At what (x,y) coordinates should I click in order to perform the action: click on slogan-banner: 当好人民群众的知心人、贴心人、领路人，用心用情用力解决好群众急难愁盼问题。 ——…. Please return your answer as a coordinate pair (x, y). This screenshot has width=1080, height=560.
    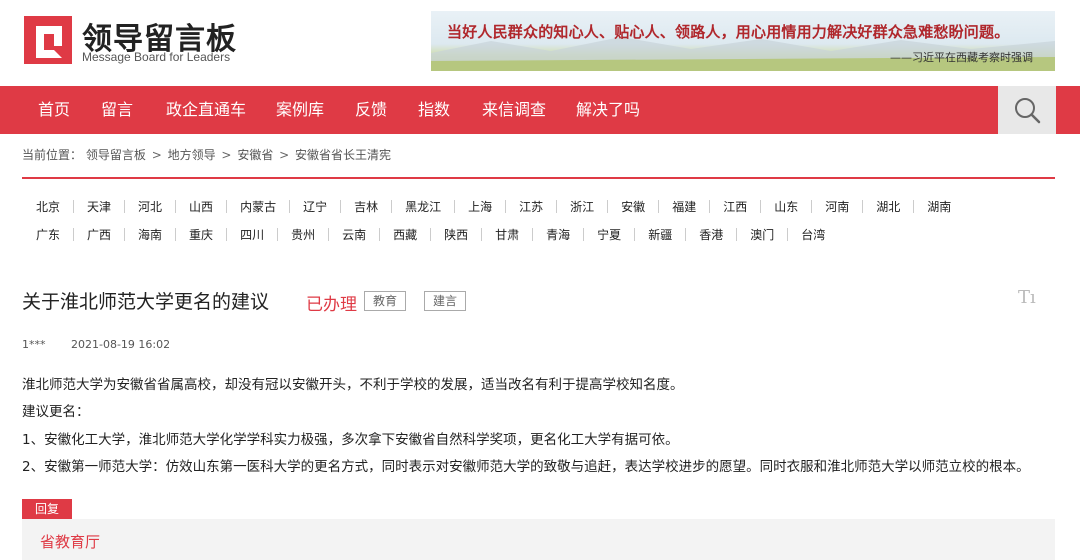
    Looking at the image, I should click on (743, 41).